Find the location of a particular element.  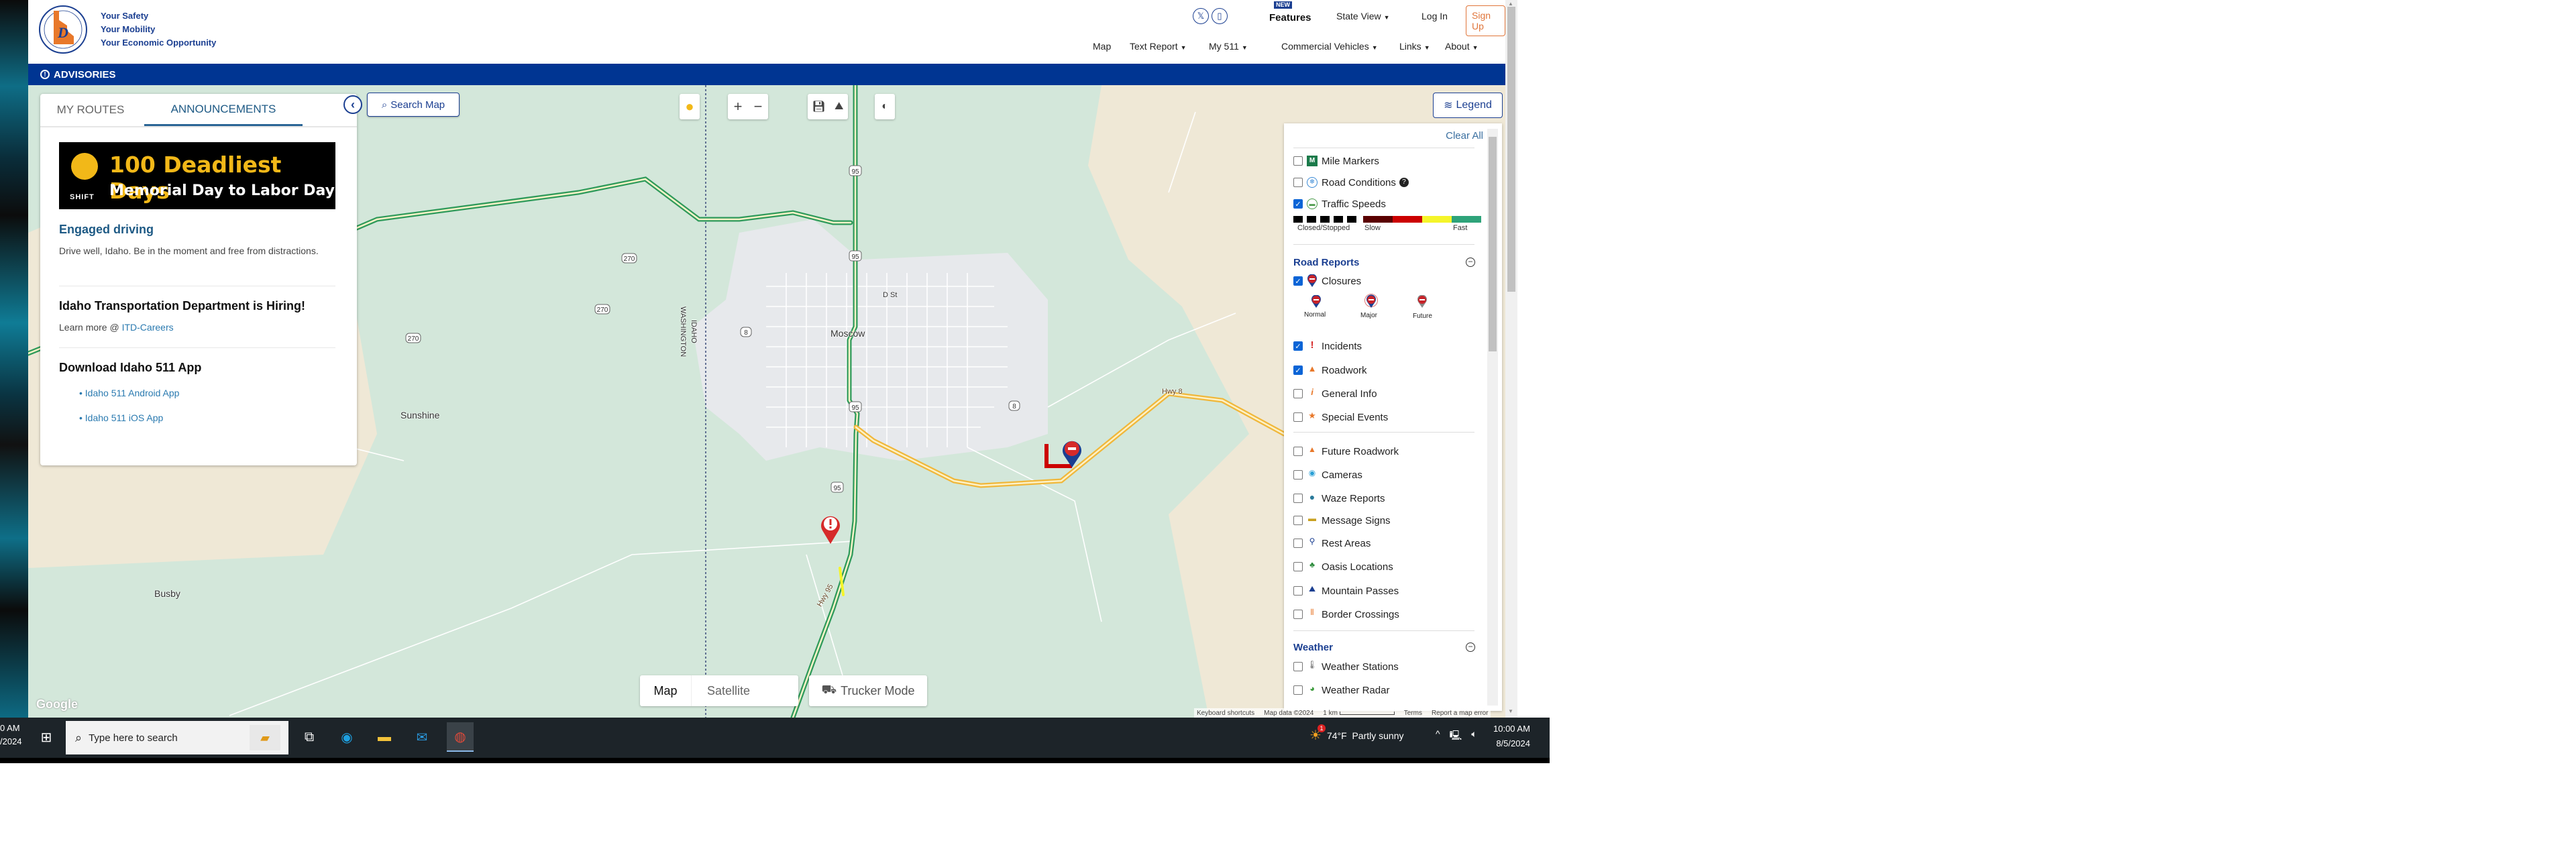

nav-about: About ▼ is located at coordinates (1462, 46).